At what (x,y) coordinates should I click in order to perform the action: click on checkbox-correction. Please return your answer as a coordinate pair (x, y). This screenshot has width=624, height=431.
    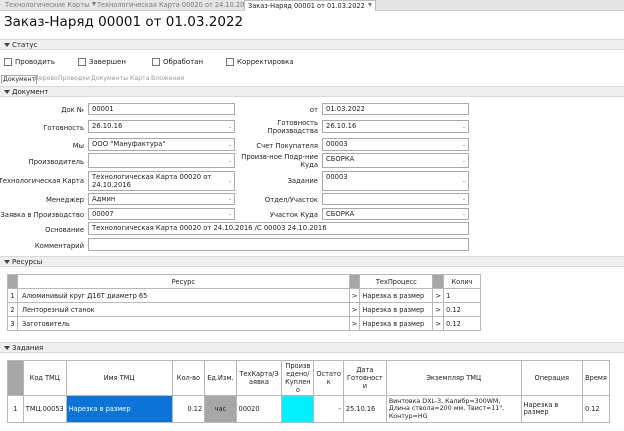
    Looking at the image, I should click on (230, 62).